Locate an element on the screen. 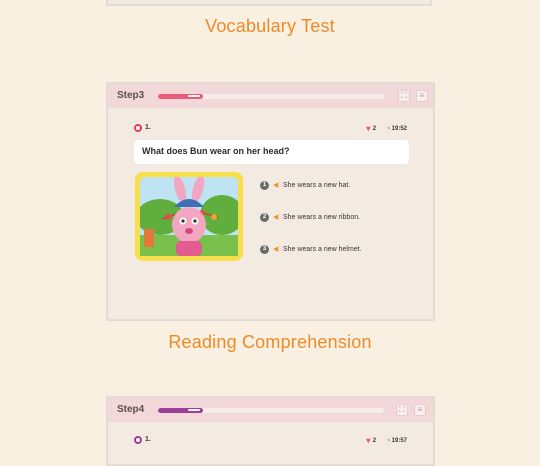  step-label: Step3 is located at coordinates (131, 95).